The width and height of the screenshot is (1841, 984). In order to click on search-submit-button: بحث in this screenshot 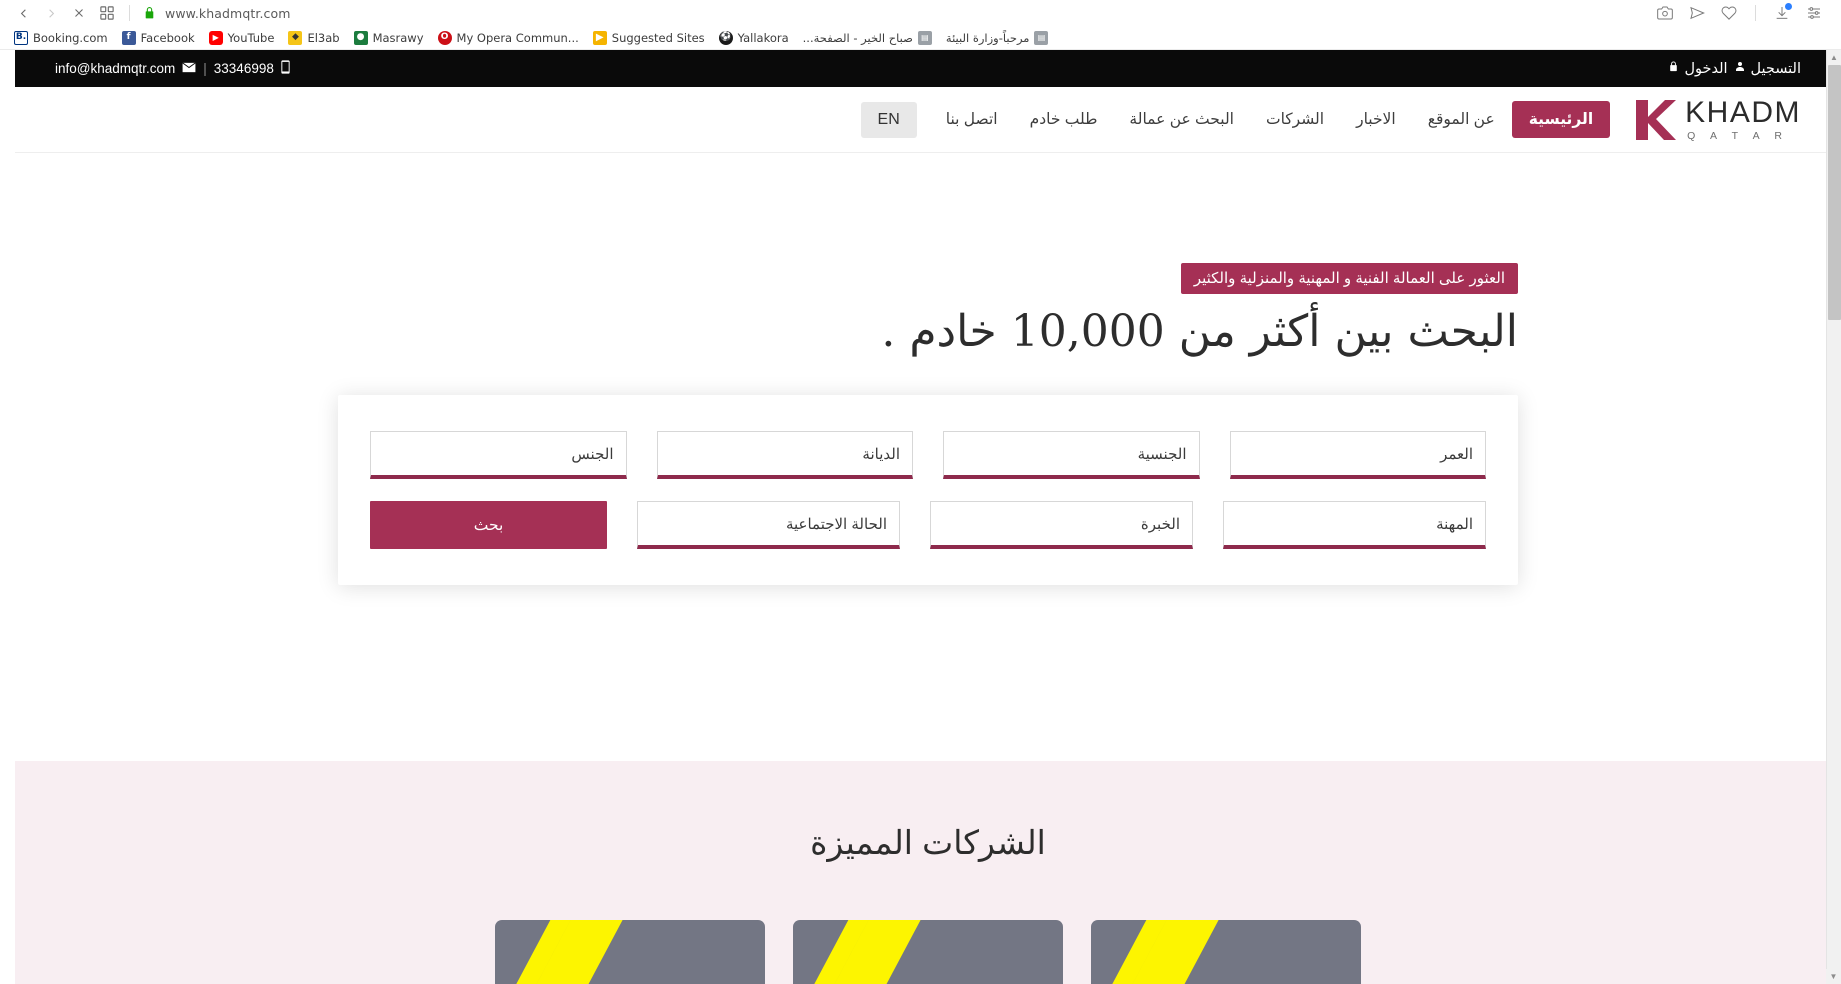, I will do `click(488, 525)`.